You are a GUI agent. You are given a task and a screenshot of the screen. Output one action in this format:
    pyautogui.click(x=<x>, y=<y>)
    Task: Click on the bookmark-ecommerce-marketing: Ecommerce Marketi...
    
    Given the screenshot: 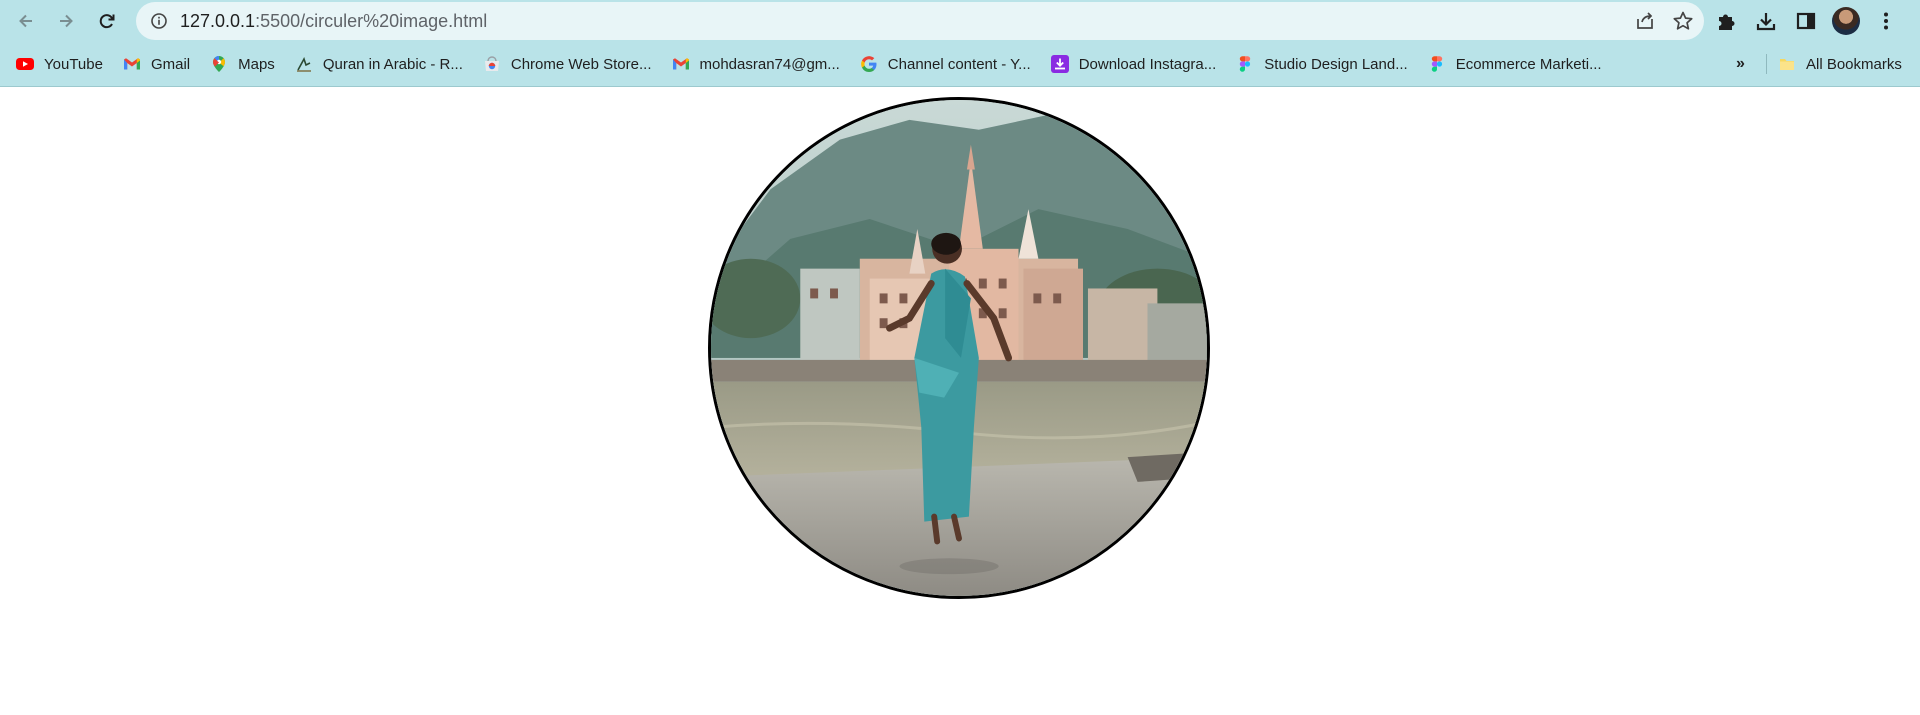 What is the action you would take?
    pyautogui.click(x=1515, y=64)
    